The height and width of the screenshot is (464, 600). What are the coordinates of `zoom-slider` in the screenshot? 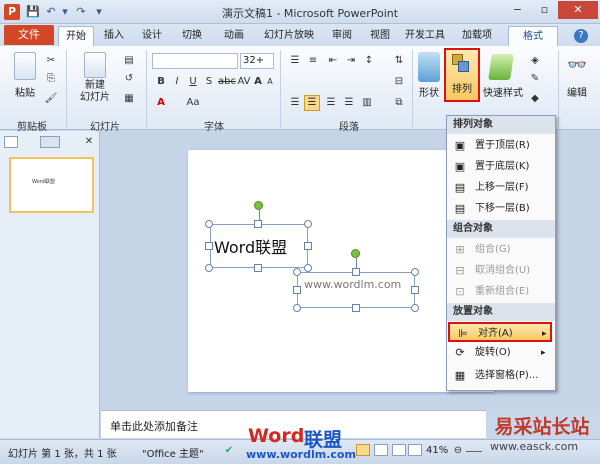 It's located at (474, 451).